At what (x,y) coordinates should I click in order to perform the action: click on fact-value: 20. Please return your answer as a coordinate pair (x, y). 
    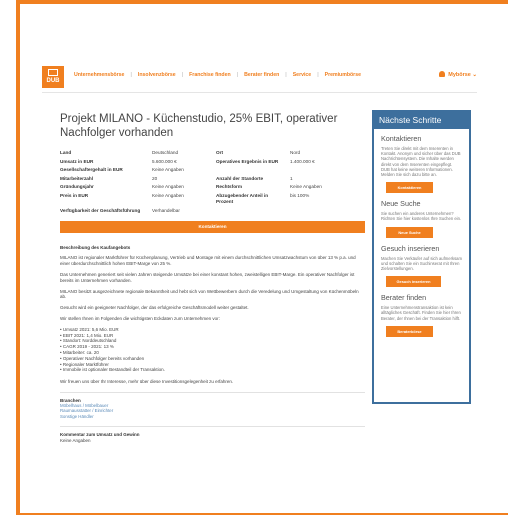
    Looking at the image, I should click on (155, 178).